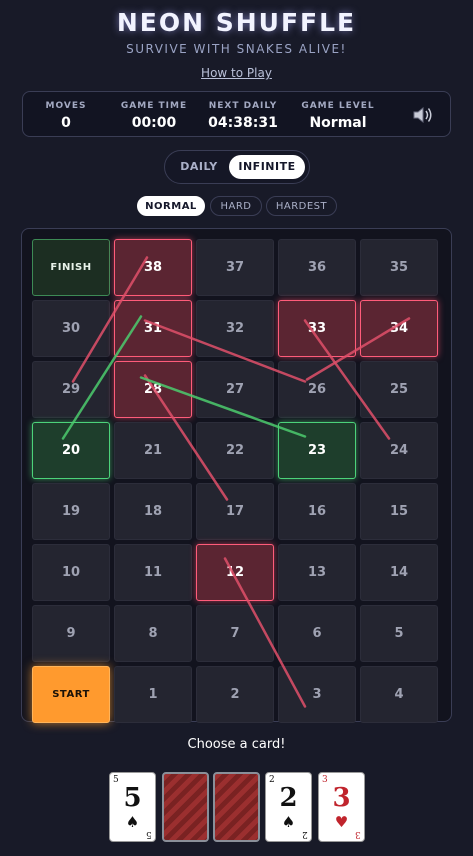 The image size is (473, 856). I want to click on cell-label: 27, so click(235, 389).